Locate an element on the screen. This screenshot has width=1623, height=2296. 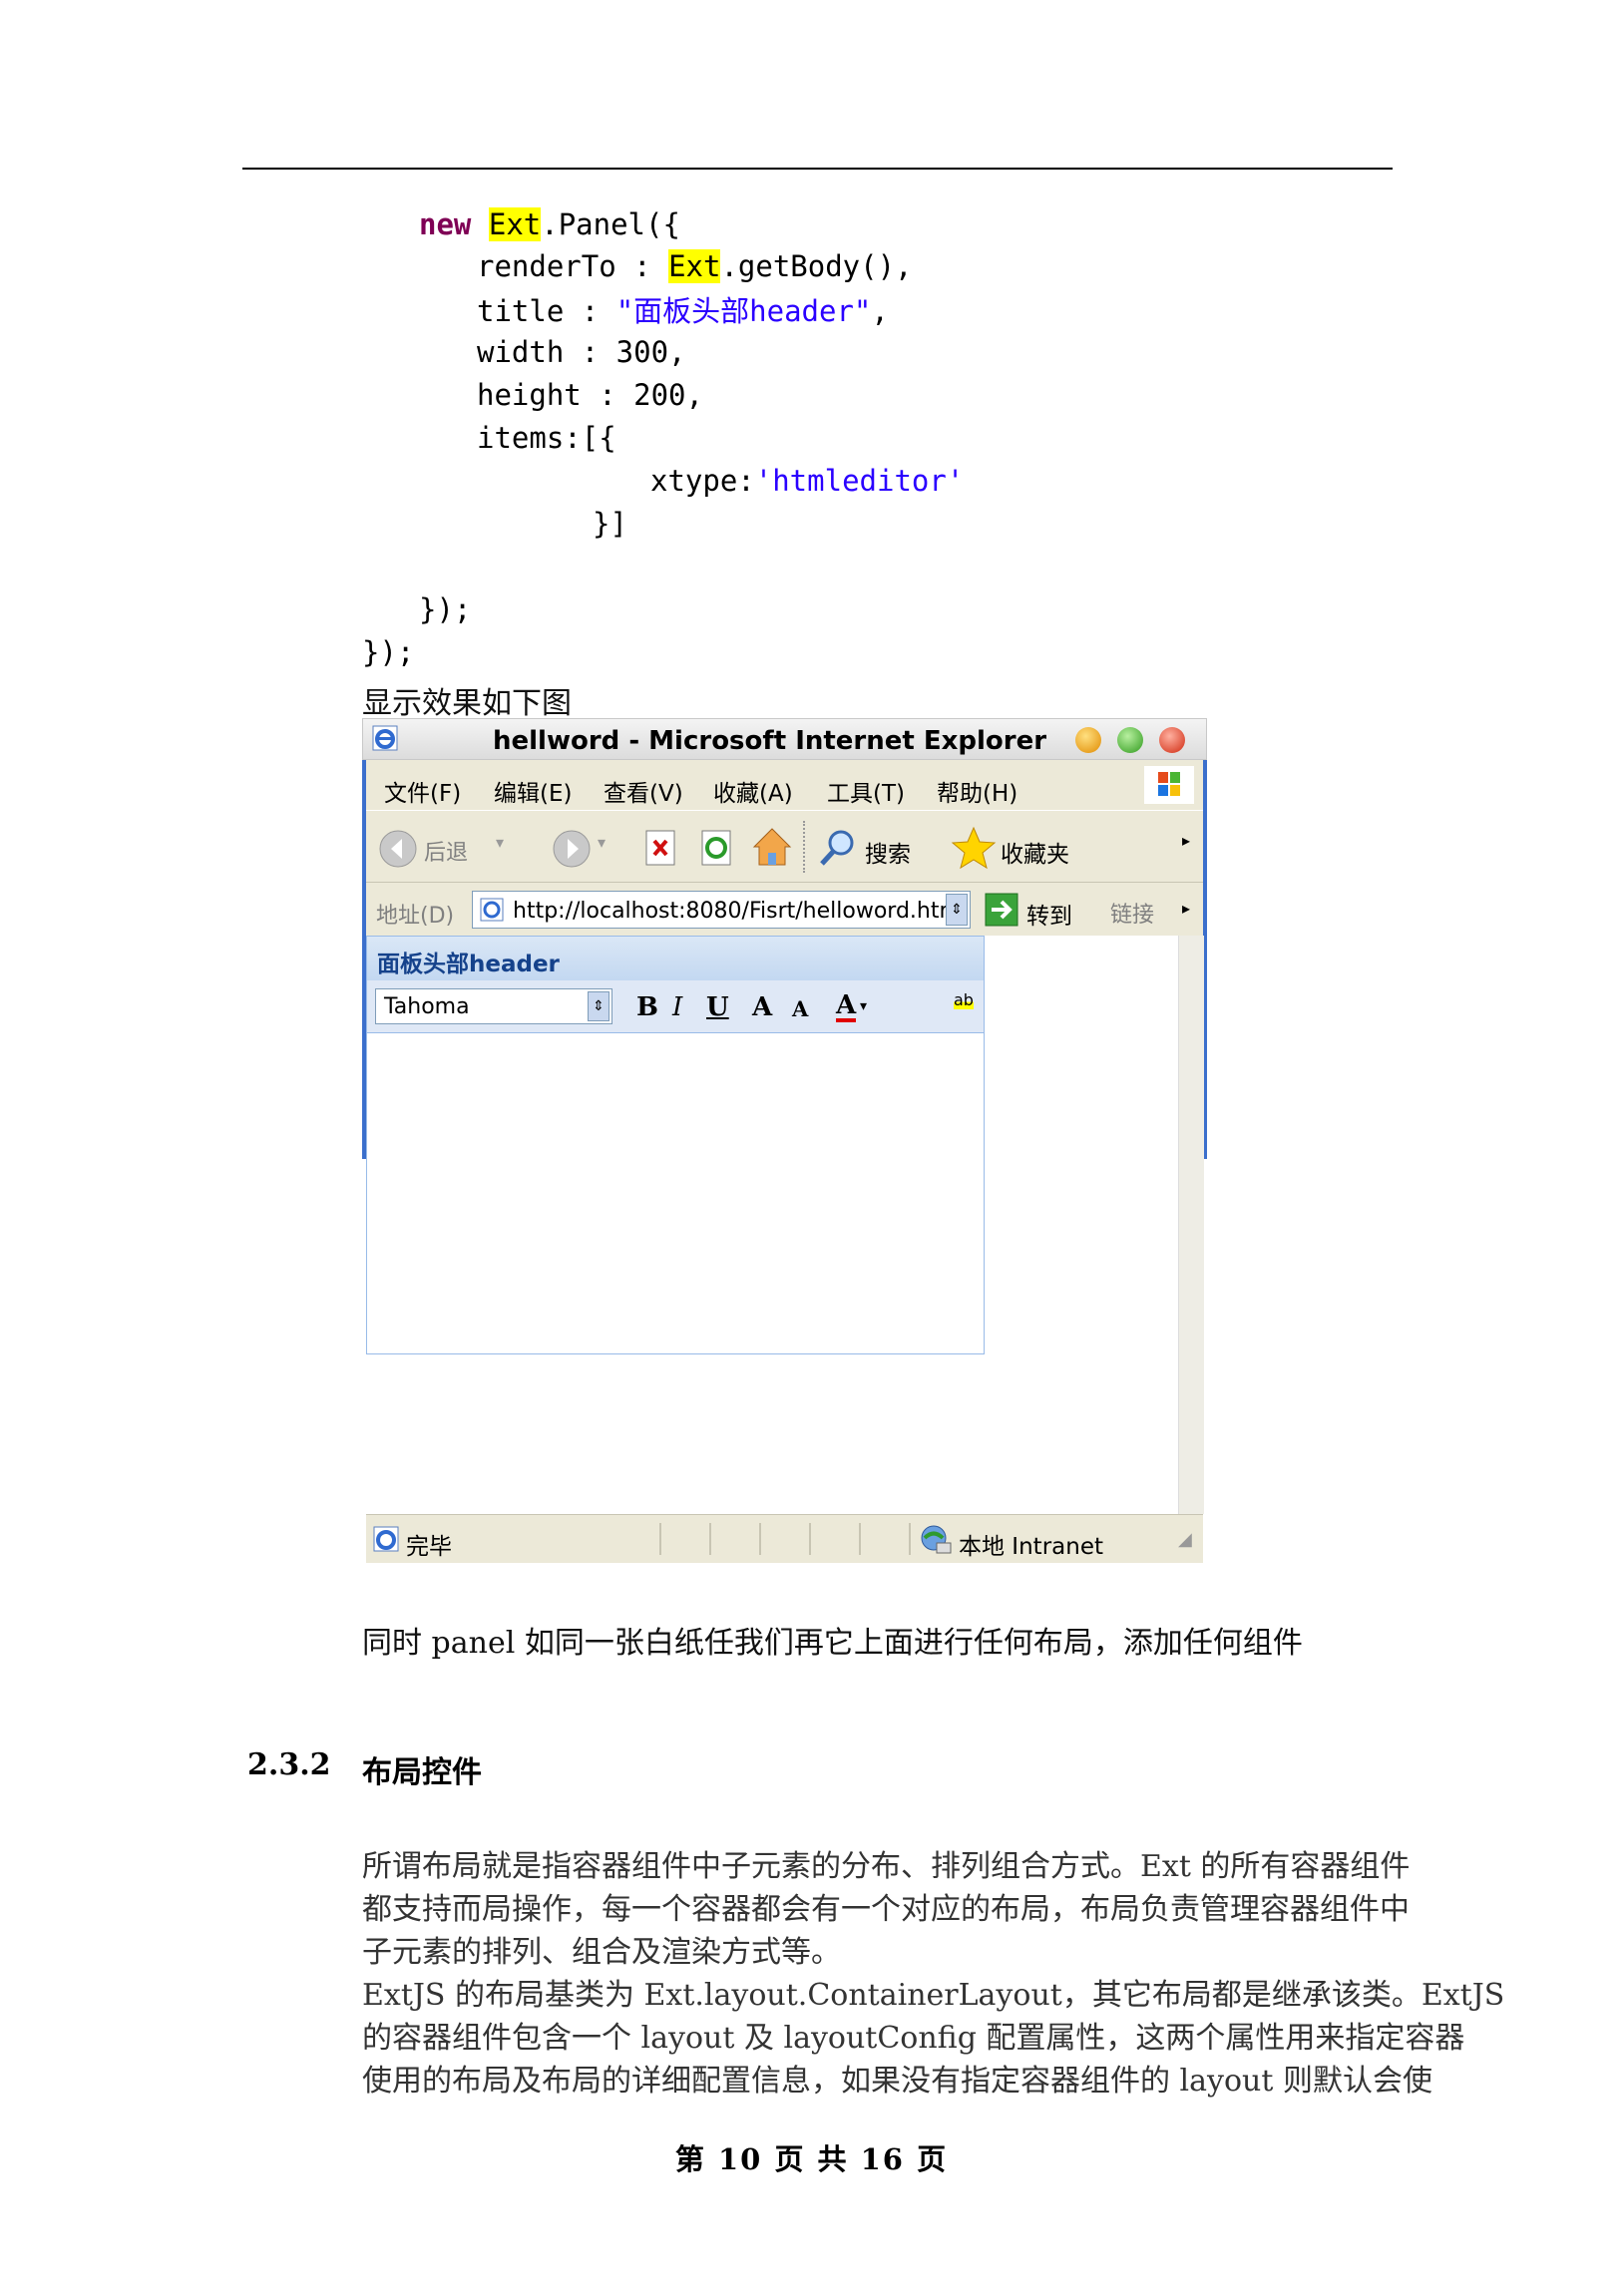
favorites-label: 收藏夹 is located at coordinates (1035, 852).